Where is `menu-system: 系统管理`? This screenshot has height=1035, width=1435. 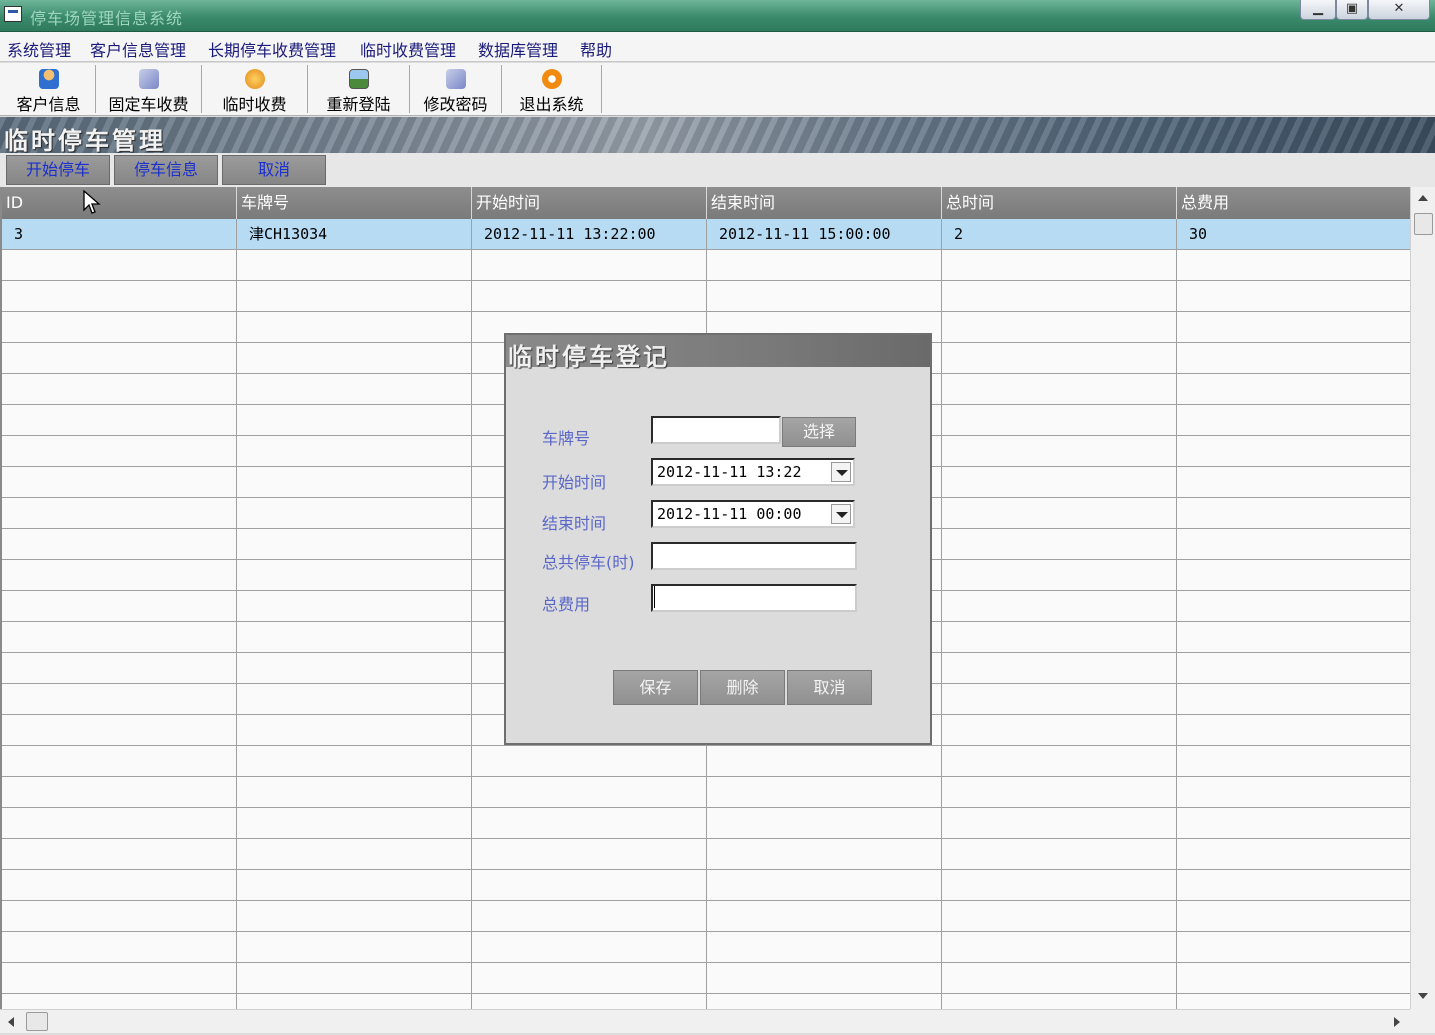 menu-system: 系统管理 is located at coordinates (39, 49).